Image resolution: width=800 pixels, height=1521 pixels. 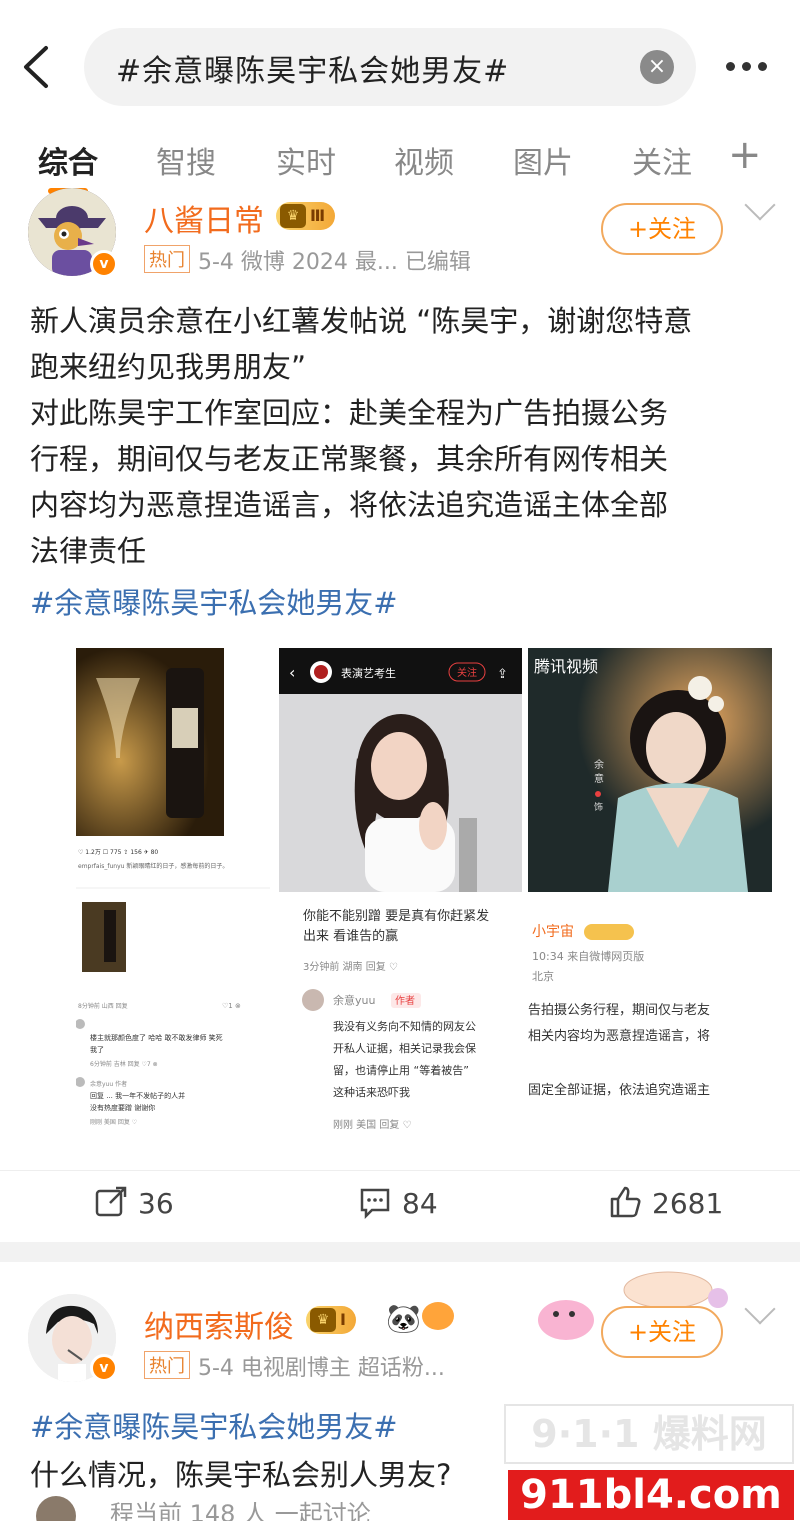 I want to click on svg-text: 回复 ... 我一年不发帖子的人并, so click(x=137, y=1095).